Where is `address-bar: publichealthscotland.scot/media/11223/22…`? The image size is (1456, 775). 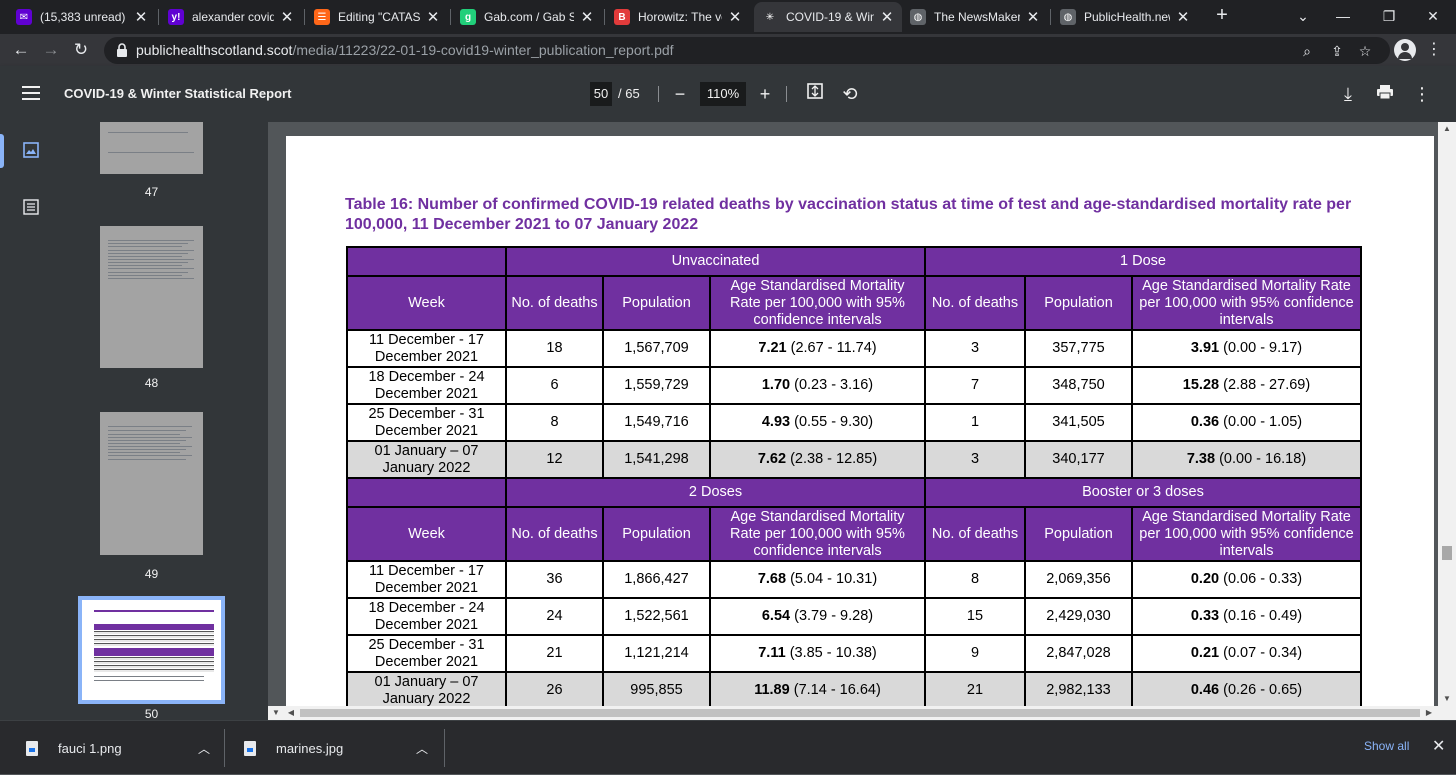 address-bar: publichealthscotland.scot/media/11223/22… is located at coordinates (747, 50).